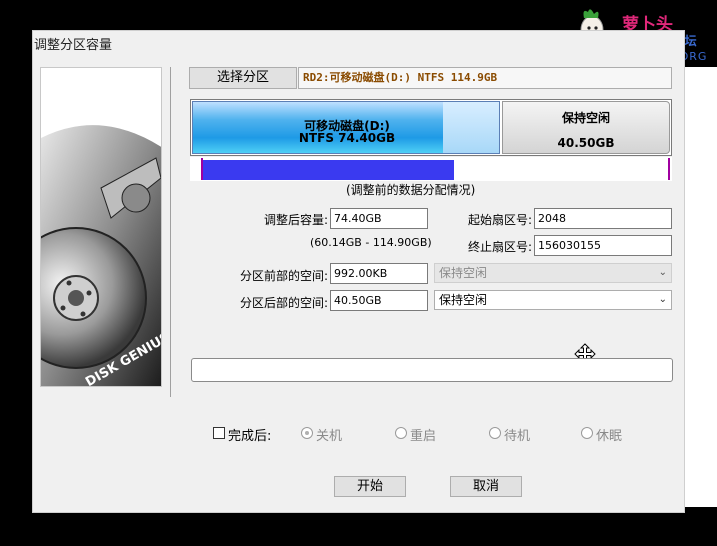  Describe the element at coordinates (553, 273) in the screenshot. I see `before-space-select: 保持空闲 ⌄` at that location.